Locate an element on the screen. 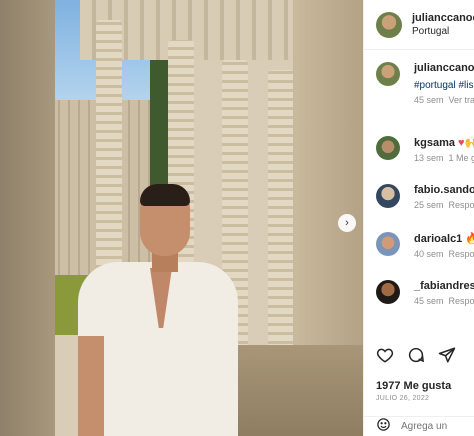  comment-row: fabio.sandov 25 sem Respo is located at coordinates (425, 197).